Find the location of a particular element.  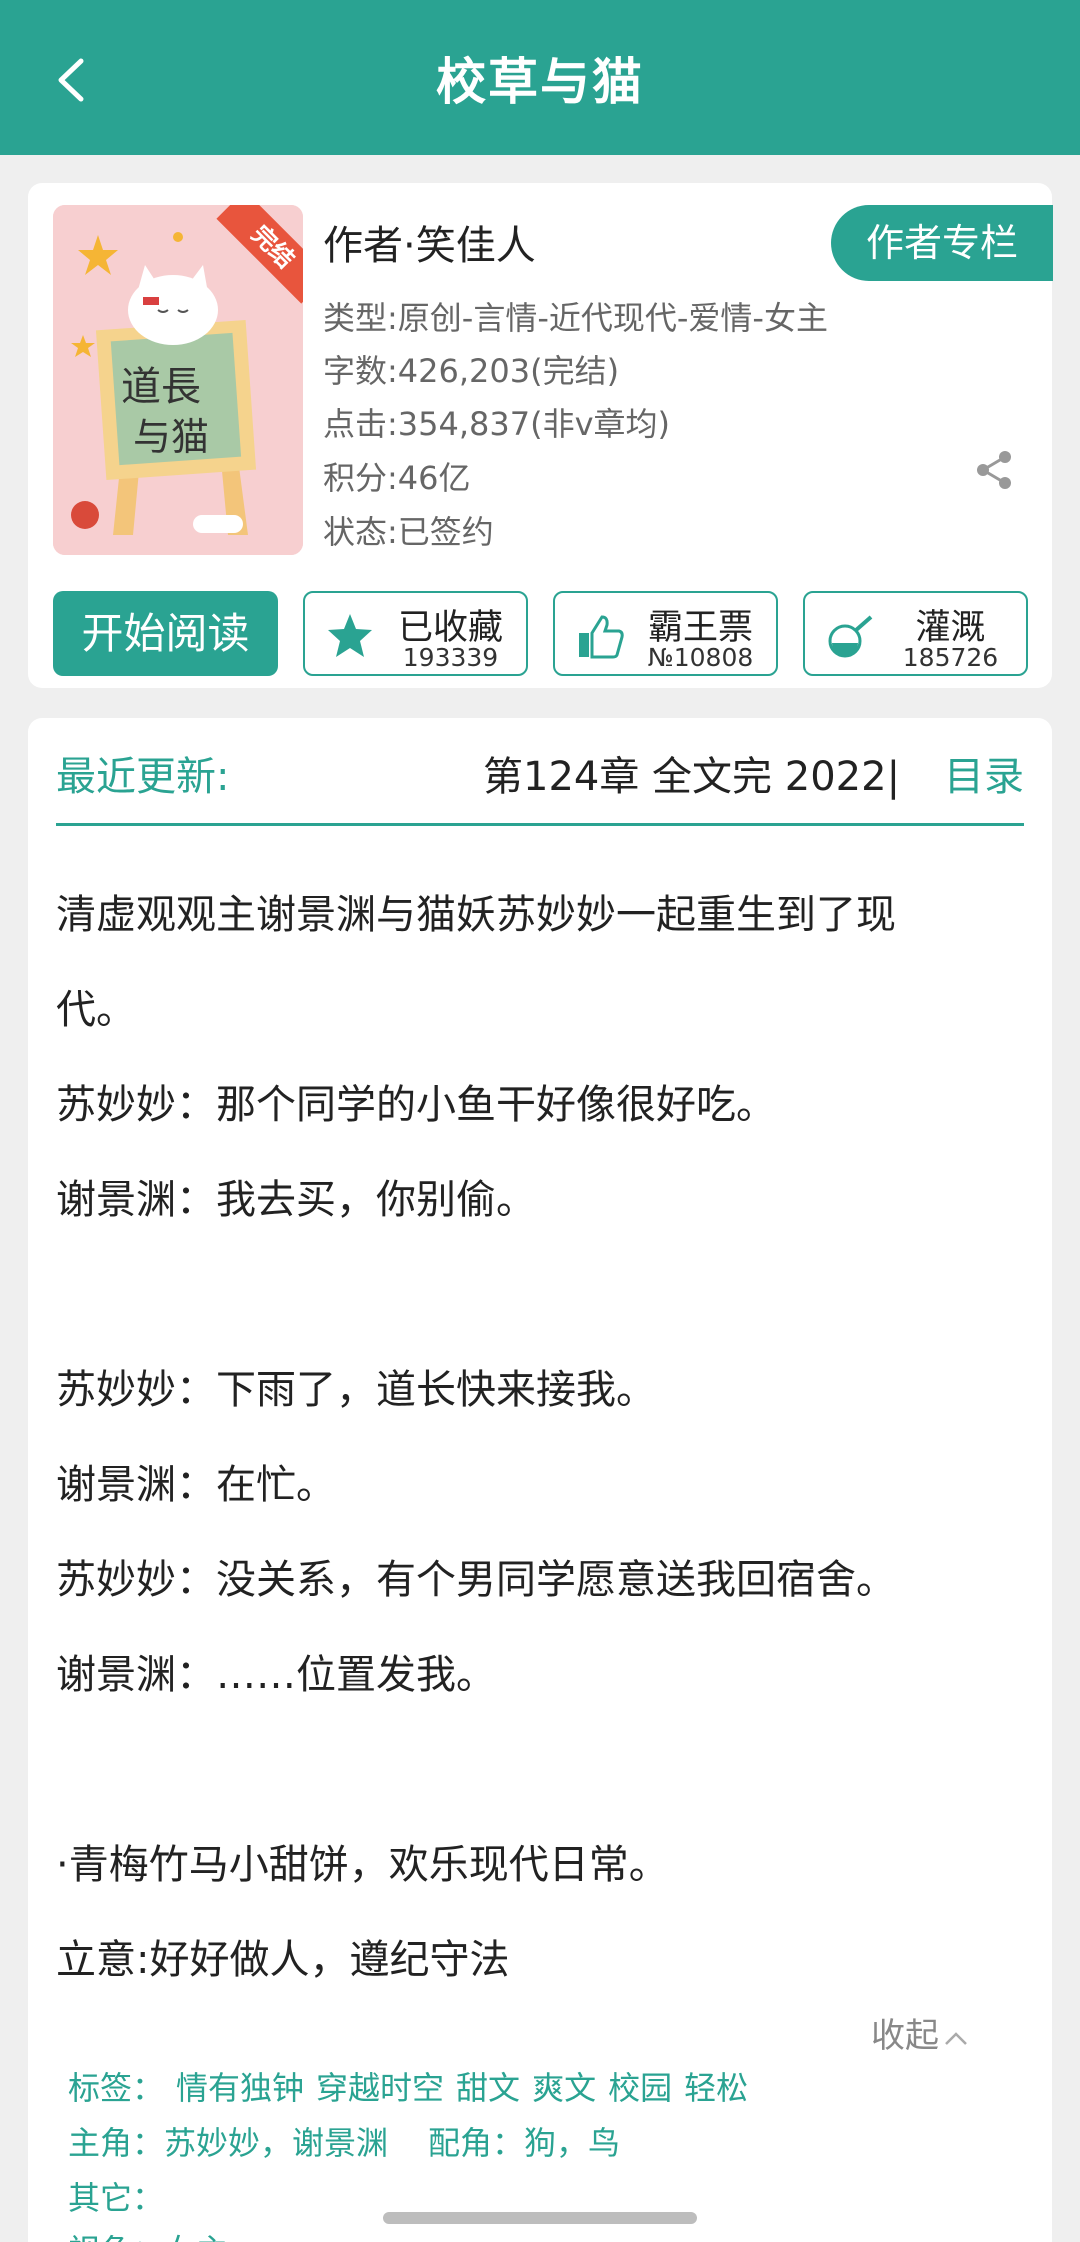

summary-line: 谢景渊：在忙。 is located at coordinates (196, 1485).